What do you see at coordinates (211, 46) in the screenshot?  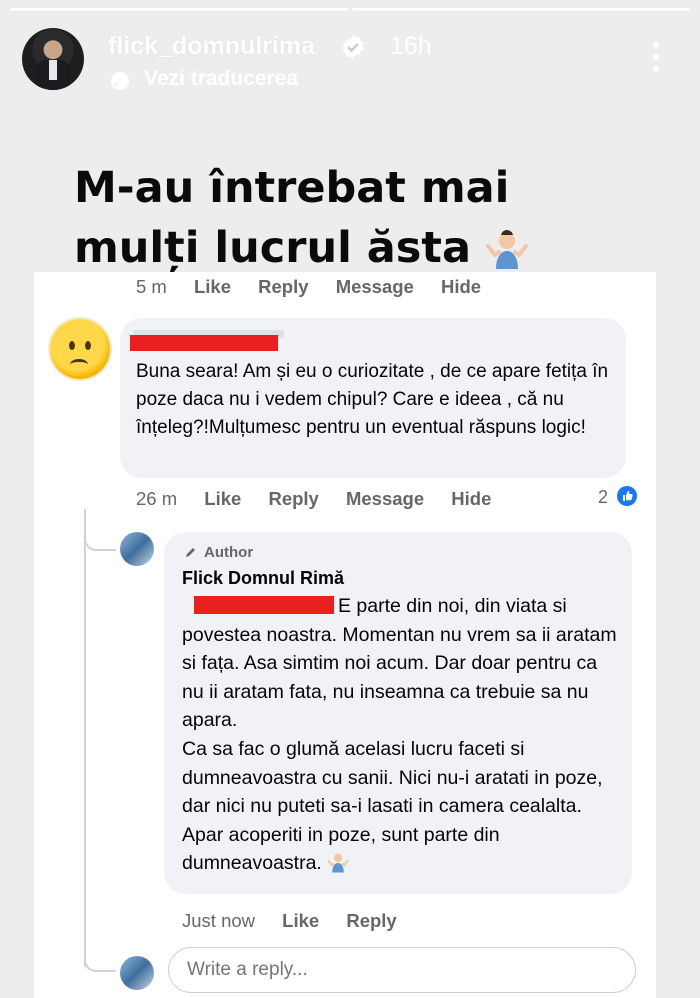 I see `username: flick_domnulrima` at bounding box center [211, 46].